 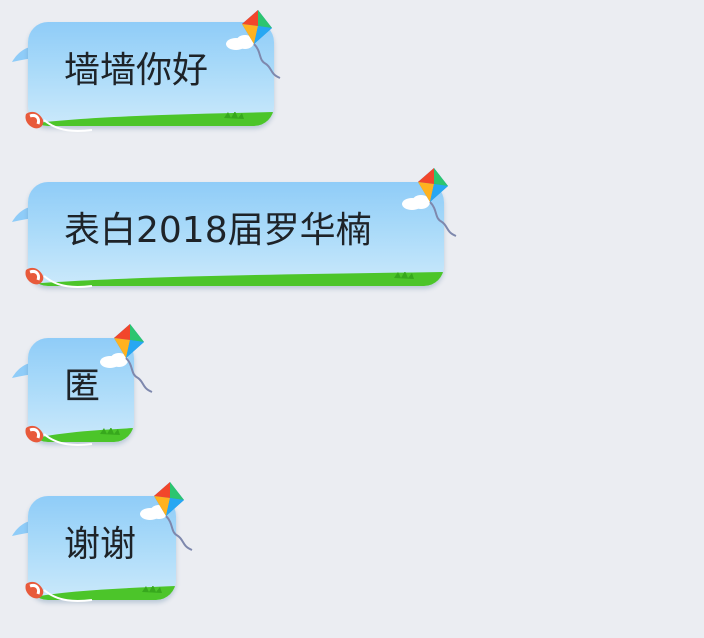 I want to click on message-item: 墙墙你好, so click(x=146, y=71).